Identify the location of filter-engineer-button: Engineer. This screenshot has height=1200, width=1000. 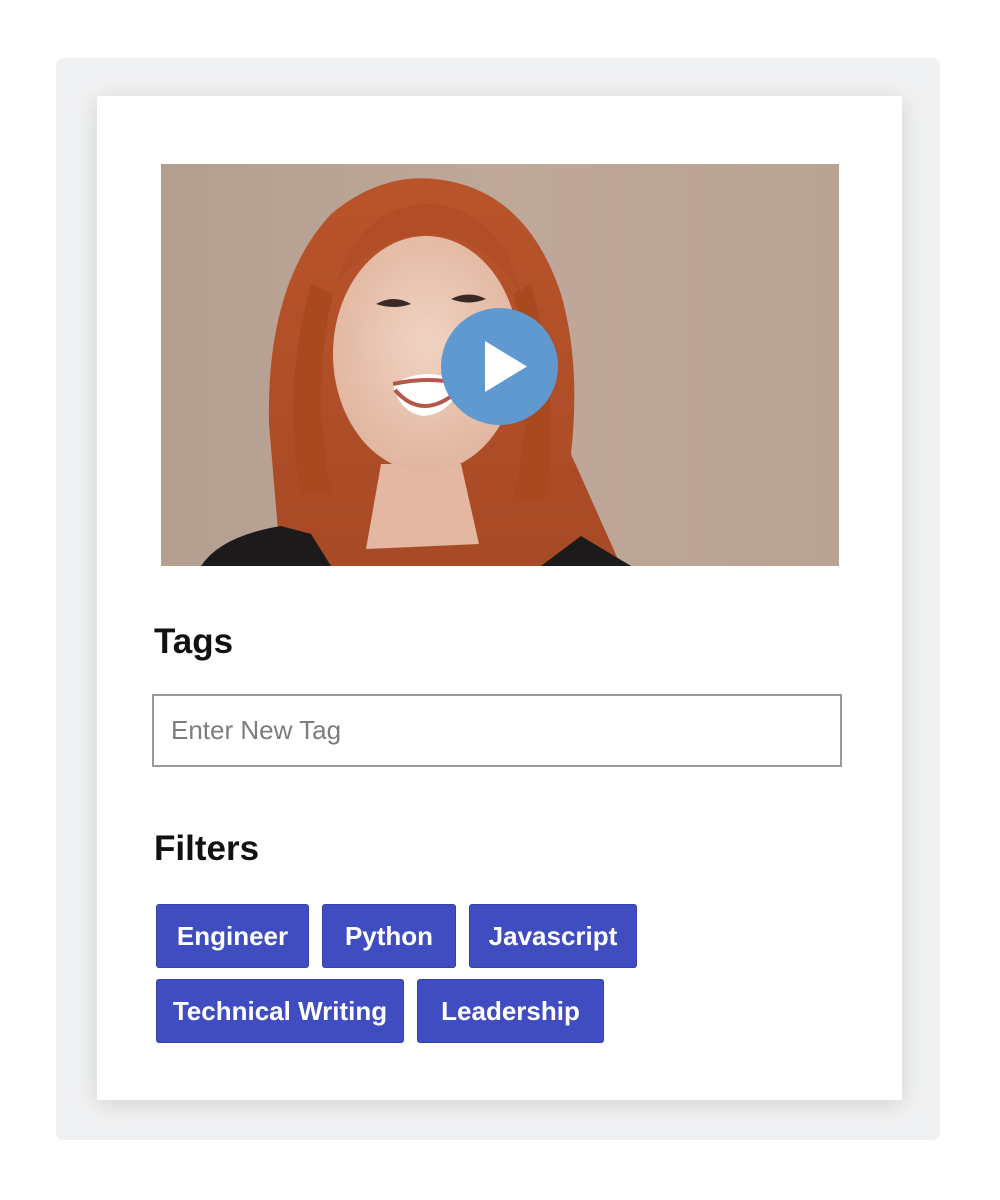
(232, 936).